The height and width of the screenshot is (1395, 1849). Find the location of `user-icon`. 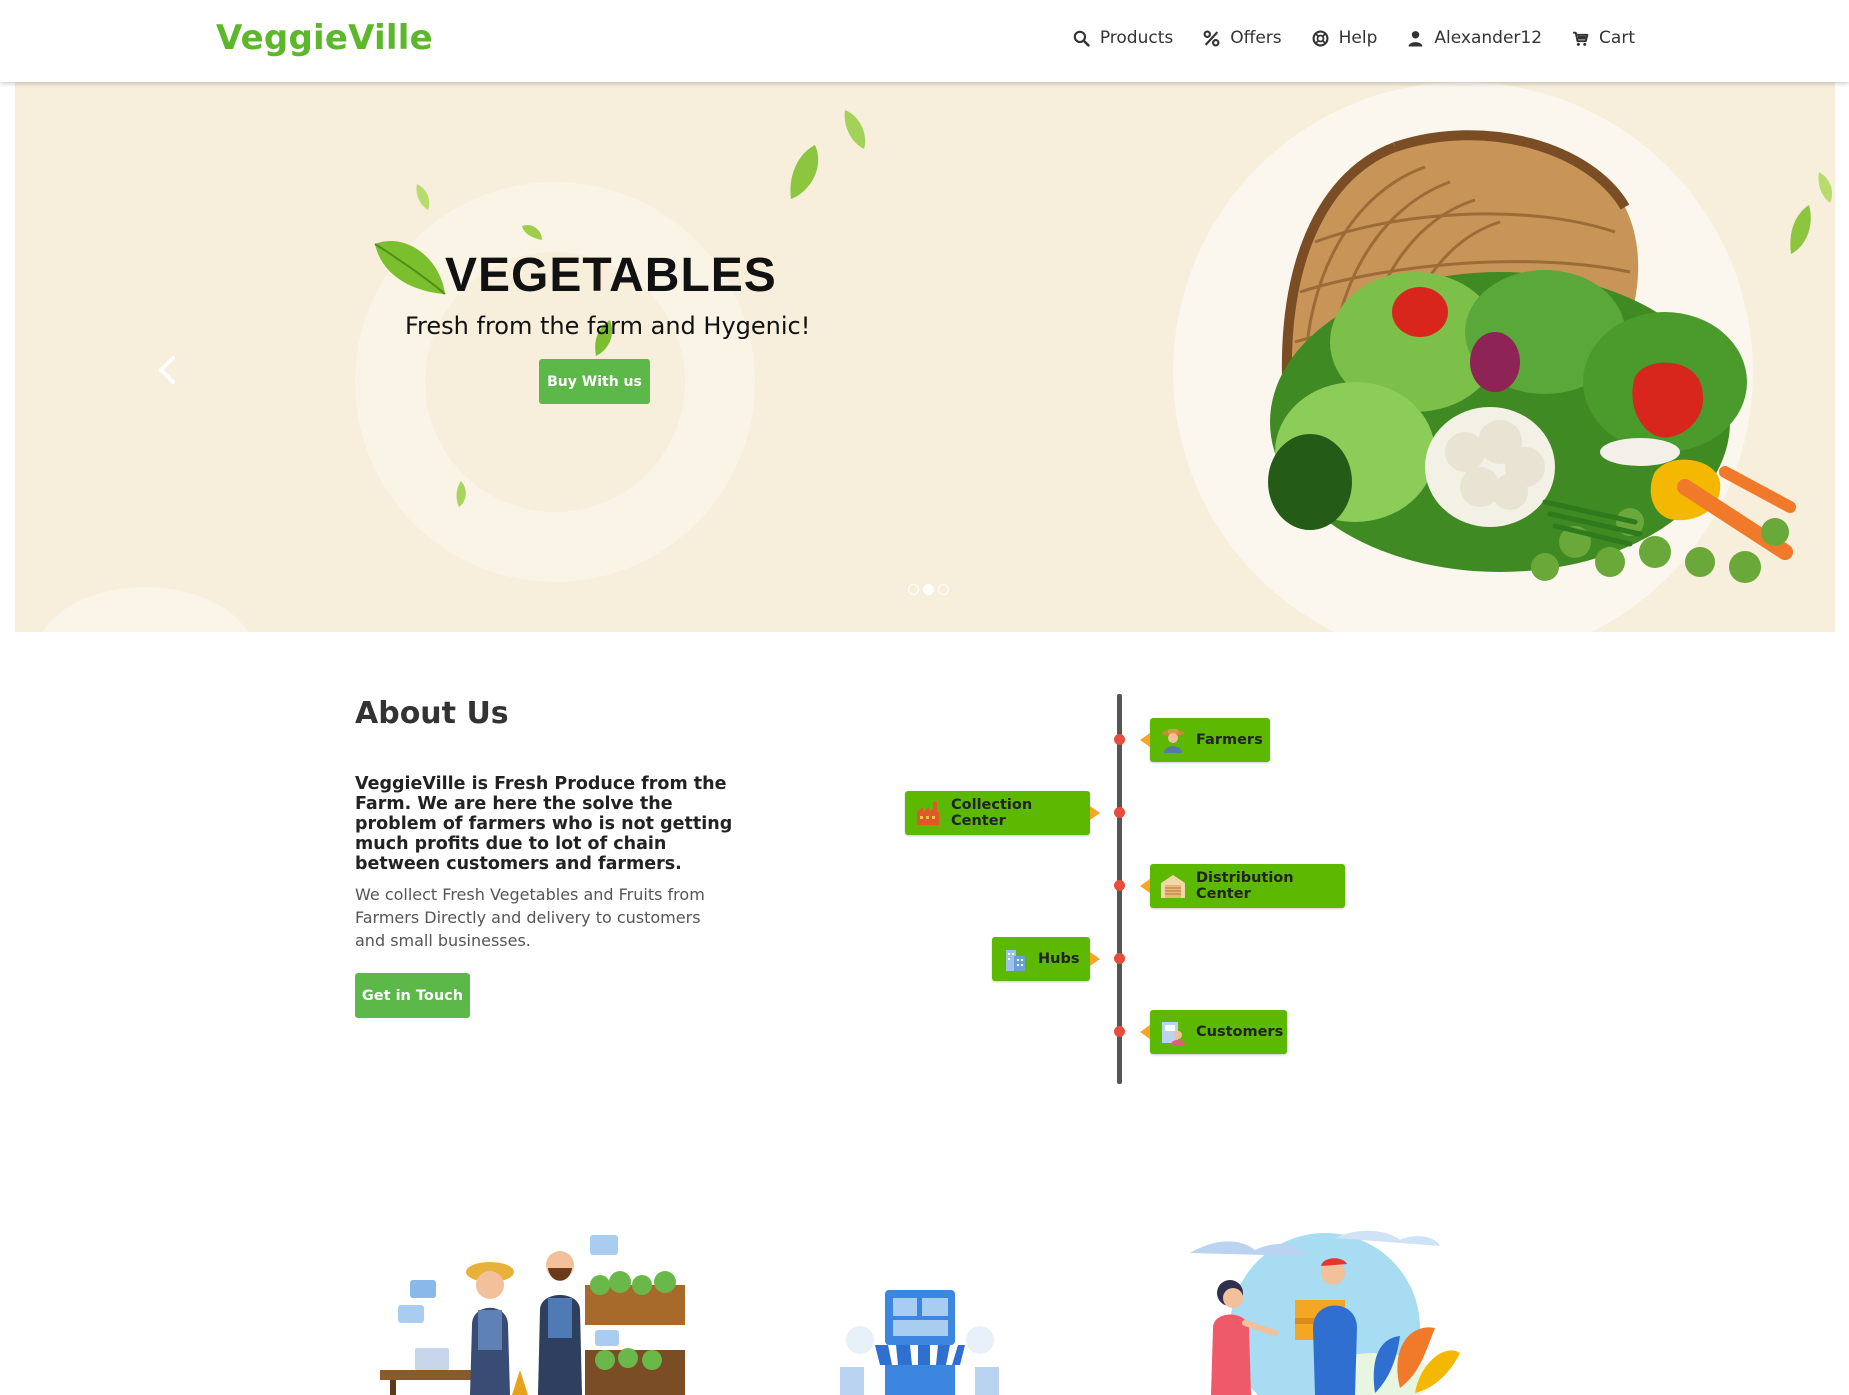

user-icon is located at coordinates (1416, 38).